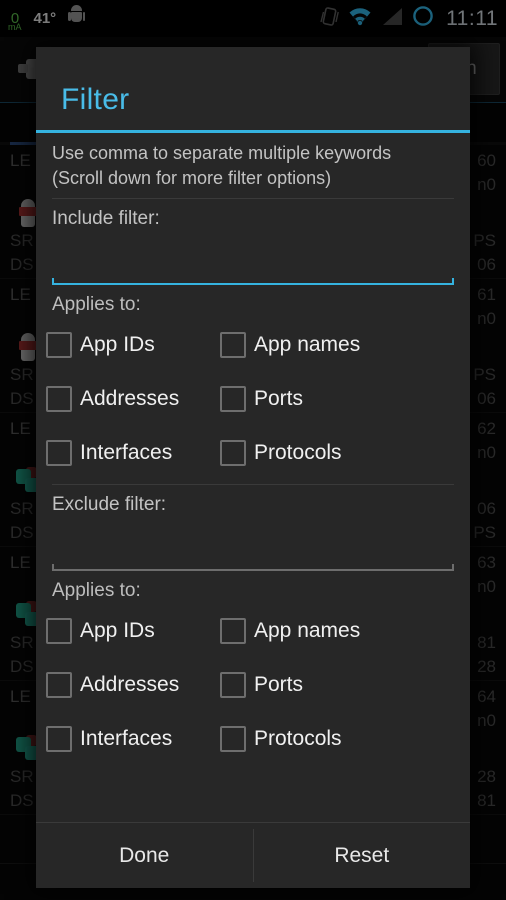  I want to click on exclude-filter-label: Exclude filter:, so click(109, 504).